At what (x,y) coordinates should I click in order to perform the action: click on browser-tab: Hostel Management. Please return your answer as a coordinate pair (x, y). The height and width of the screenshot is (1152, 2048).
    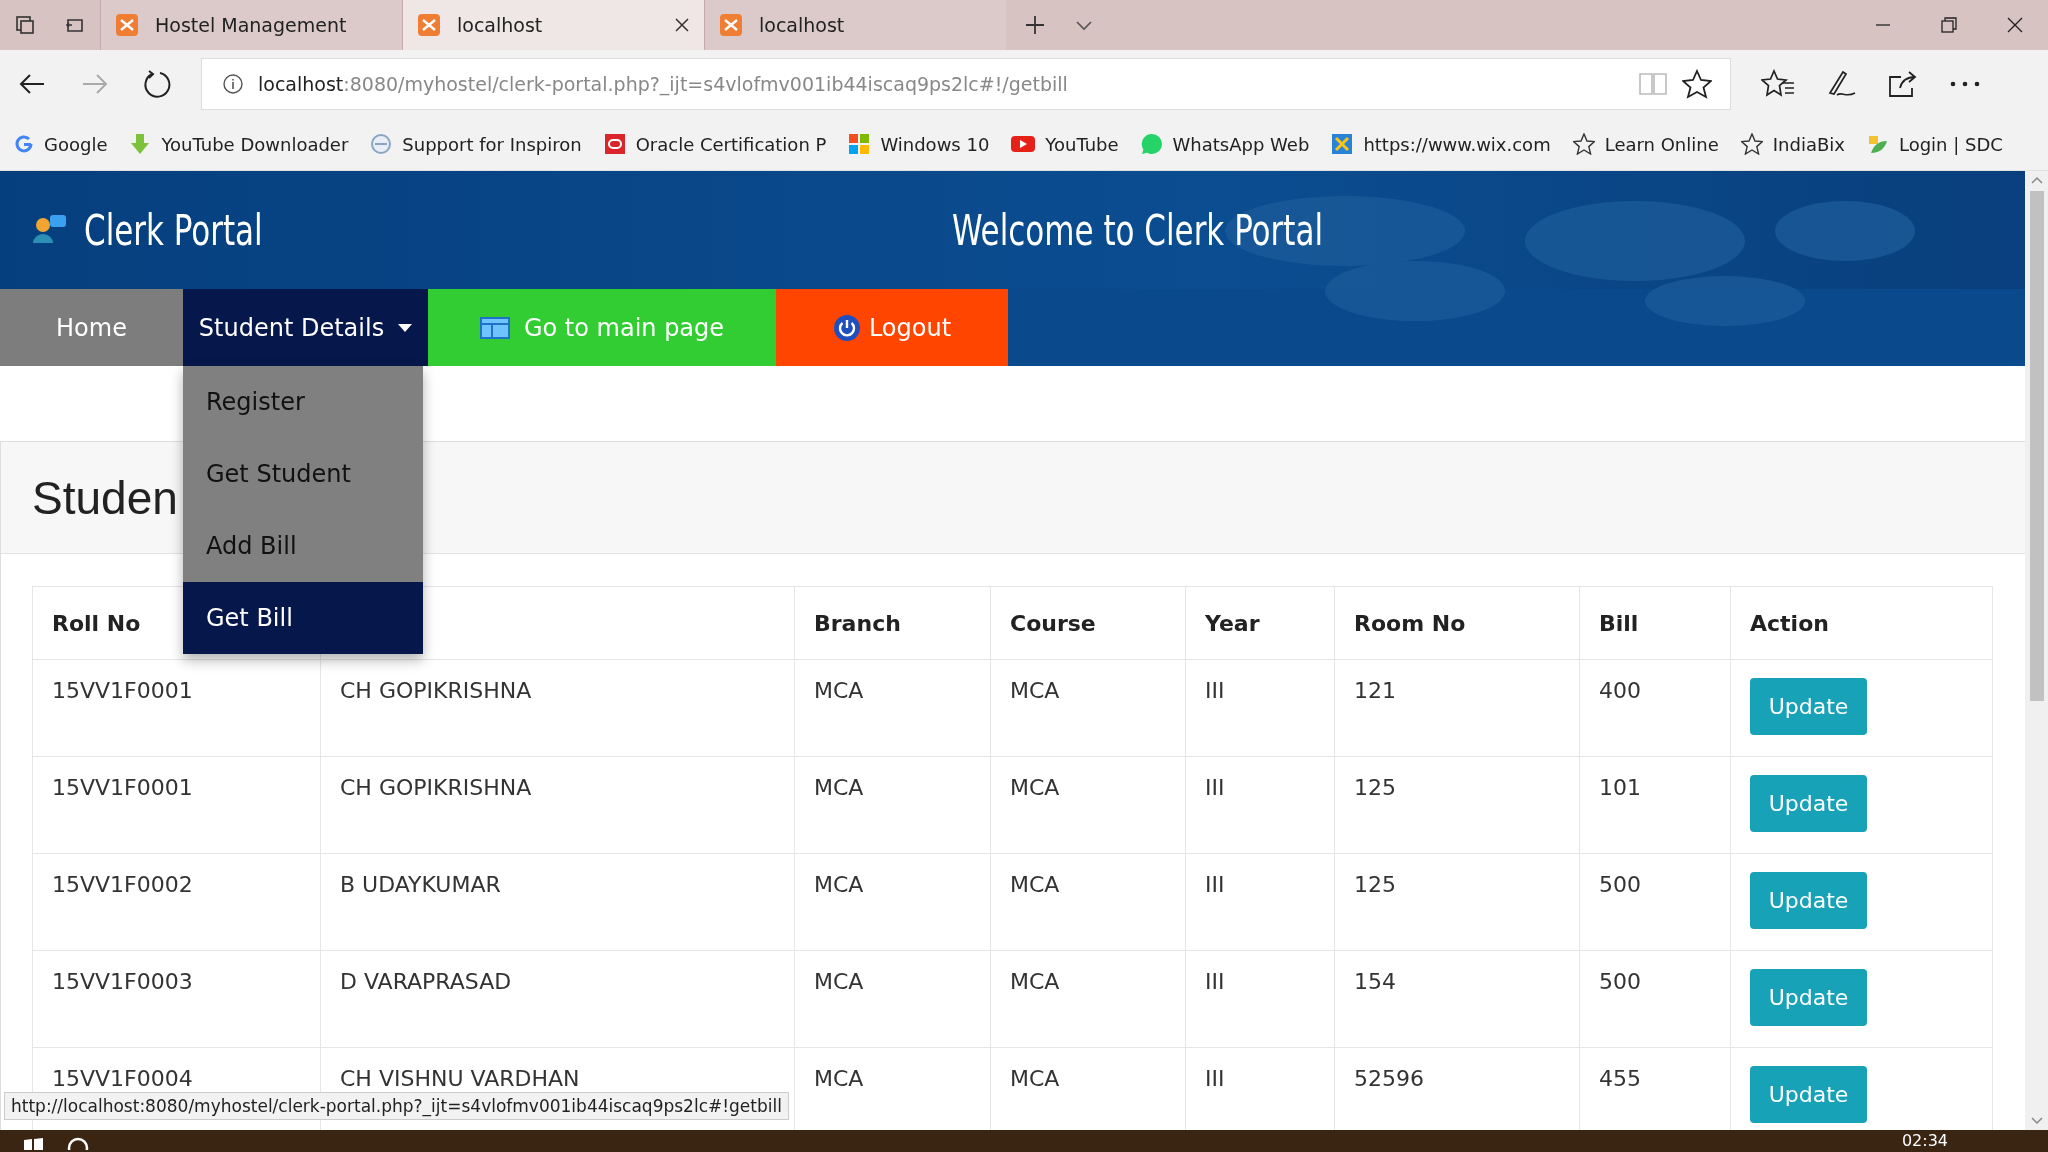
    Looking at the image, I should click on (251, 25).